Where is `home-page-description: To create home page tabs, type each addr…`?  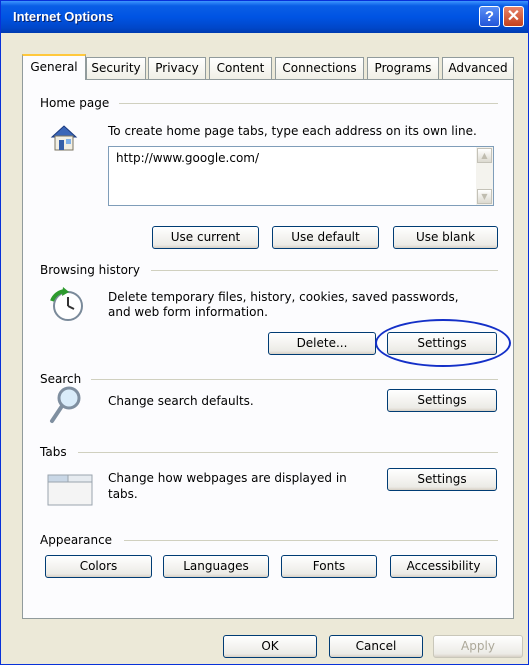
home-page-description: To create home page tabs, type each addr… is located at coordinates (292, 131).